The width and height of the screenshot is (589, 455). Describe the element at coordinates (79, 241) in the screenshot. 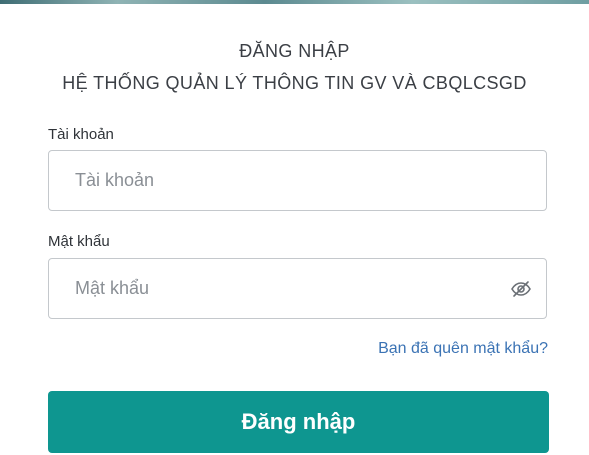

I see `password-label: Mật khẩu` at that location.